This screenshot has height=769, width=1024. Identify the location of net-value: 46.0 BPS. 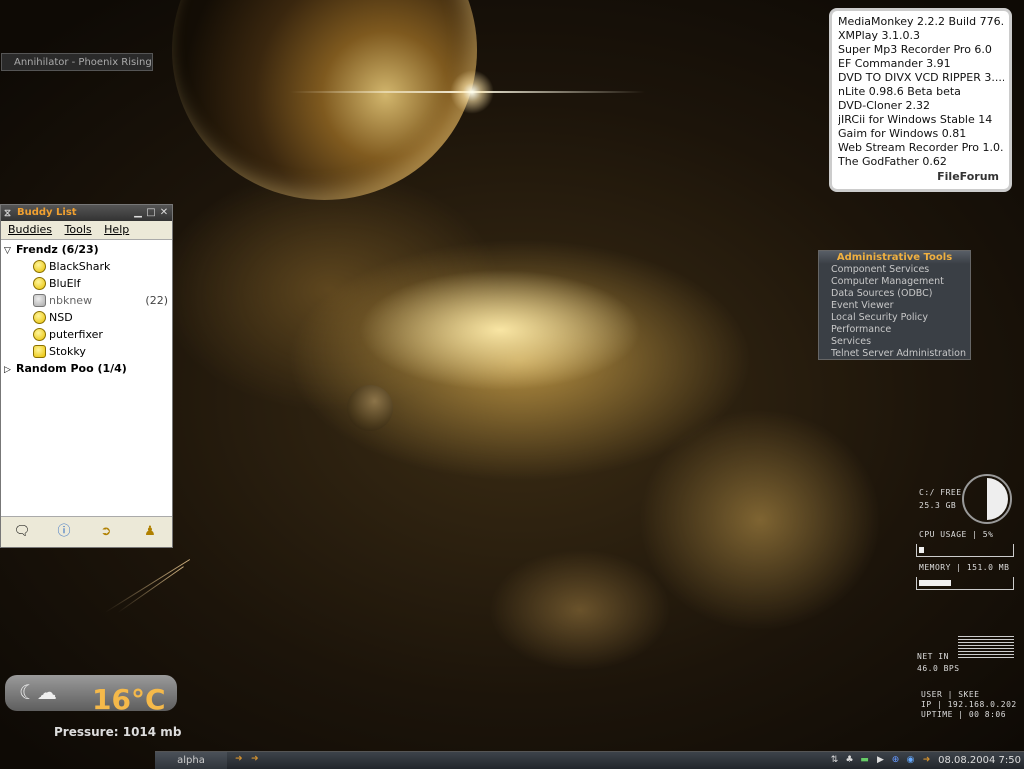
(938, 668).